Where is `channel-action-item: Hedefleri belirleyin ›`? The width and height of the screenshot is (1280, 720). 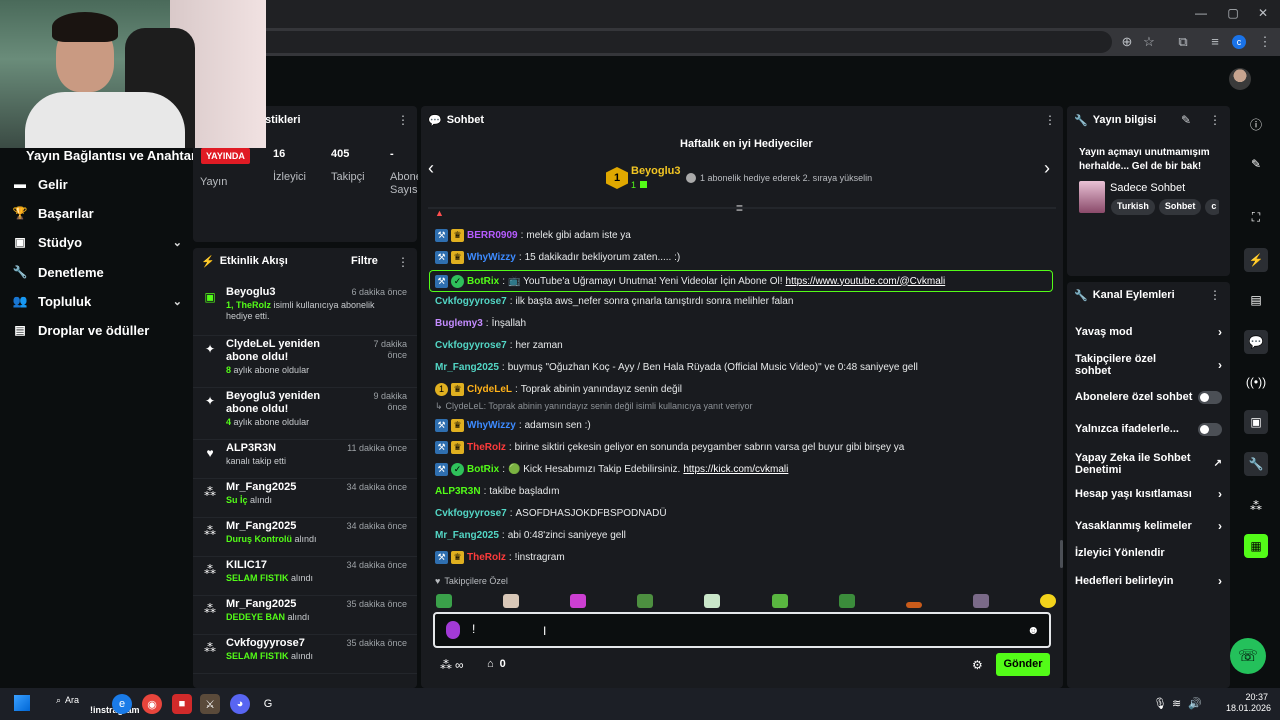 channel-action-item: Hedefleri belirleyin › is located at coordinates (1148, 581).